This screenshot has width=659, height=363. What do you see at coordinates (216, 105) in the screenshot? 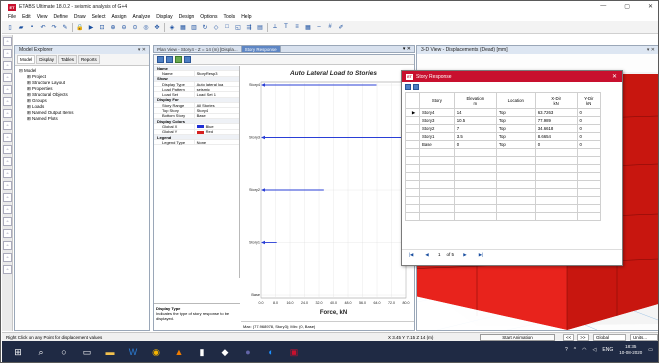
I see `property-value: All Stories` at bounding box center [216, 105].